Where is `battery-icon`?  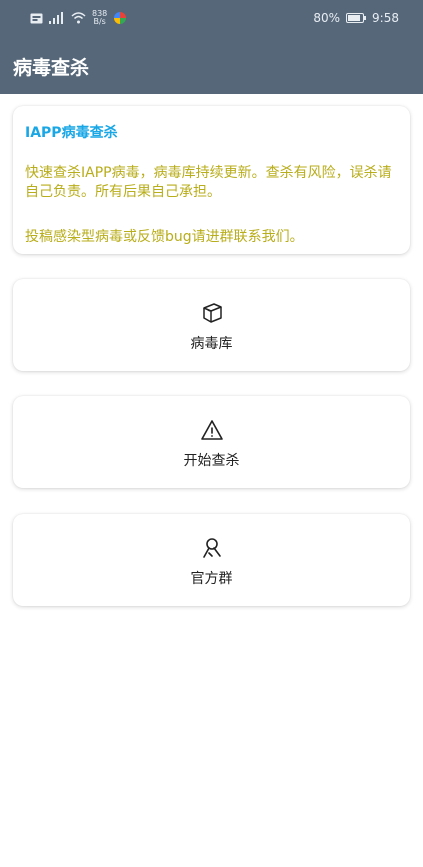 battery-icon is located at coordinates (356, 18).